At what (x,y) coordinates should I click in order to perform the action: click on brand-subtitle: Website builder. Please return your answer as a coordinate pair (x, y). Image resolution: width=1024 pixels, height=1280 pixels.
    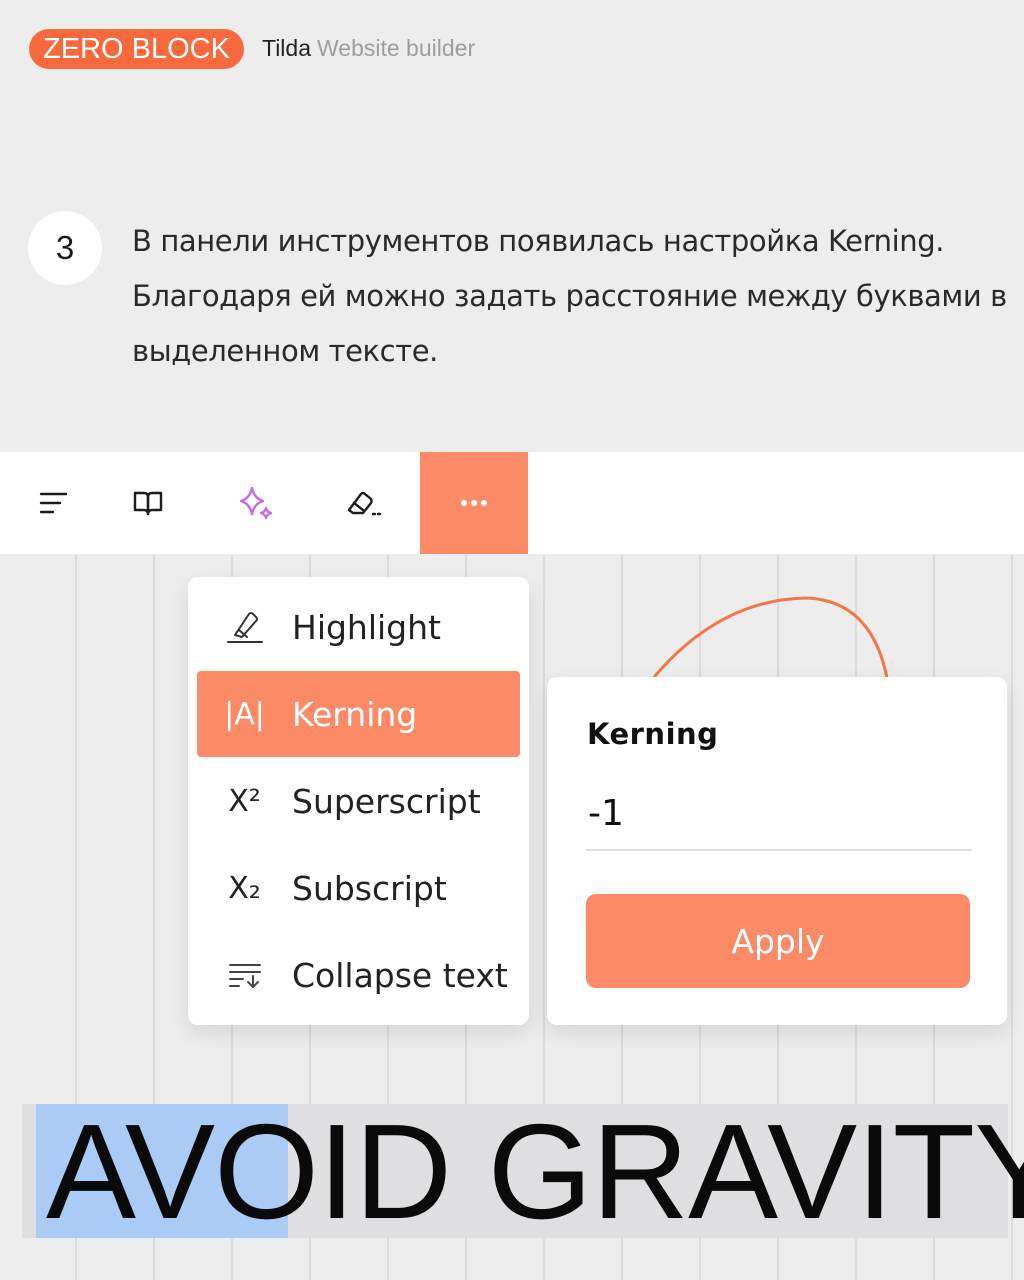
    Looking at the image, I should click on (396, 48).